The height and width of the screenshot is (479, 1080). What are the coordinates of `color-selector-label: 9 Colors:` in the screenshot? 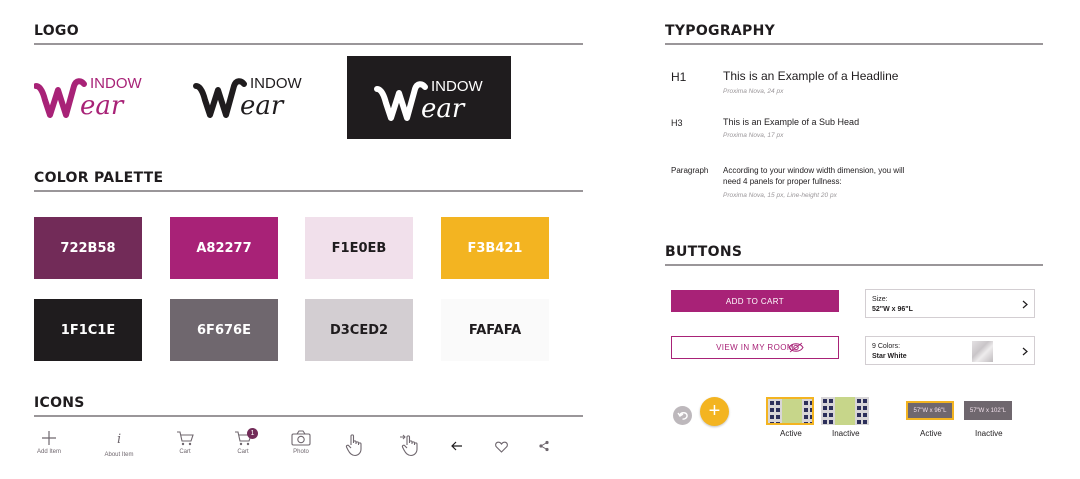 It's located at (886, 346).